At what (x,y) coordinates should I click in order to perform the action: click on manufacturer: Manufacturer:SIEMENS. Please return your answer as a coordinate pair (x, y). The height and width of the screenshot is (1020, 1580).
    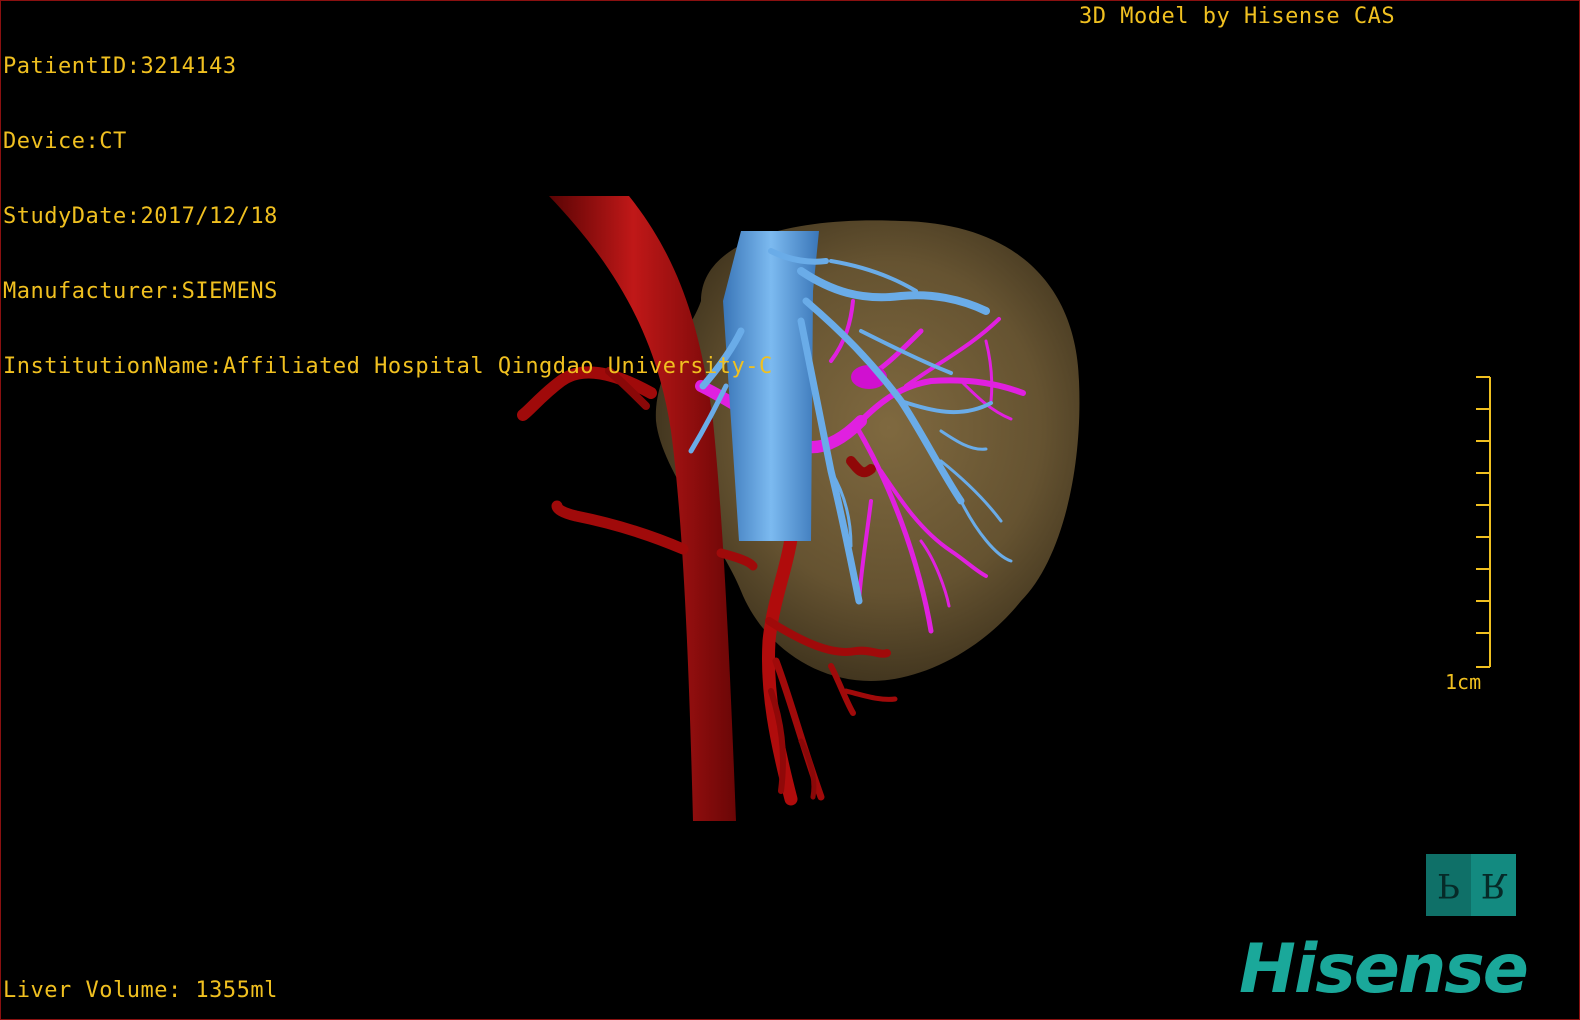
    Looking at the image, I should click on (140, 291).